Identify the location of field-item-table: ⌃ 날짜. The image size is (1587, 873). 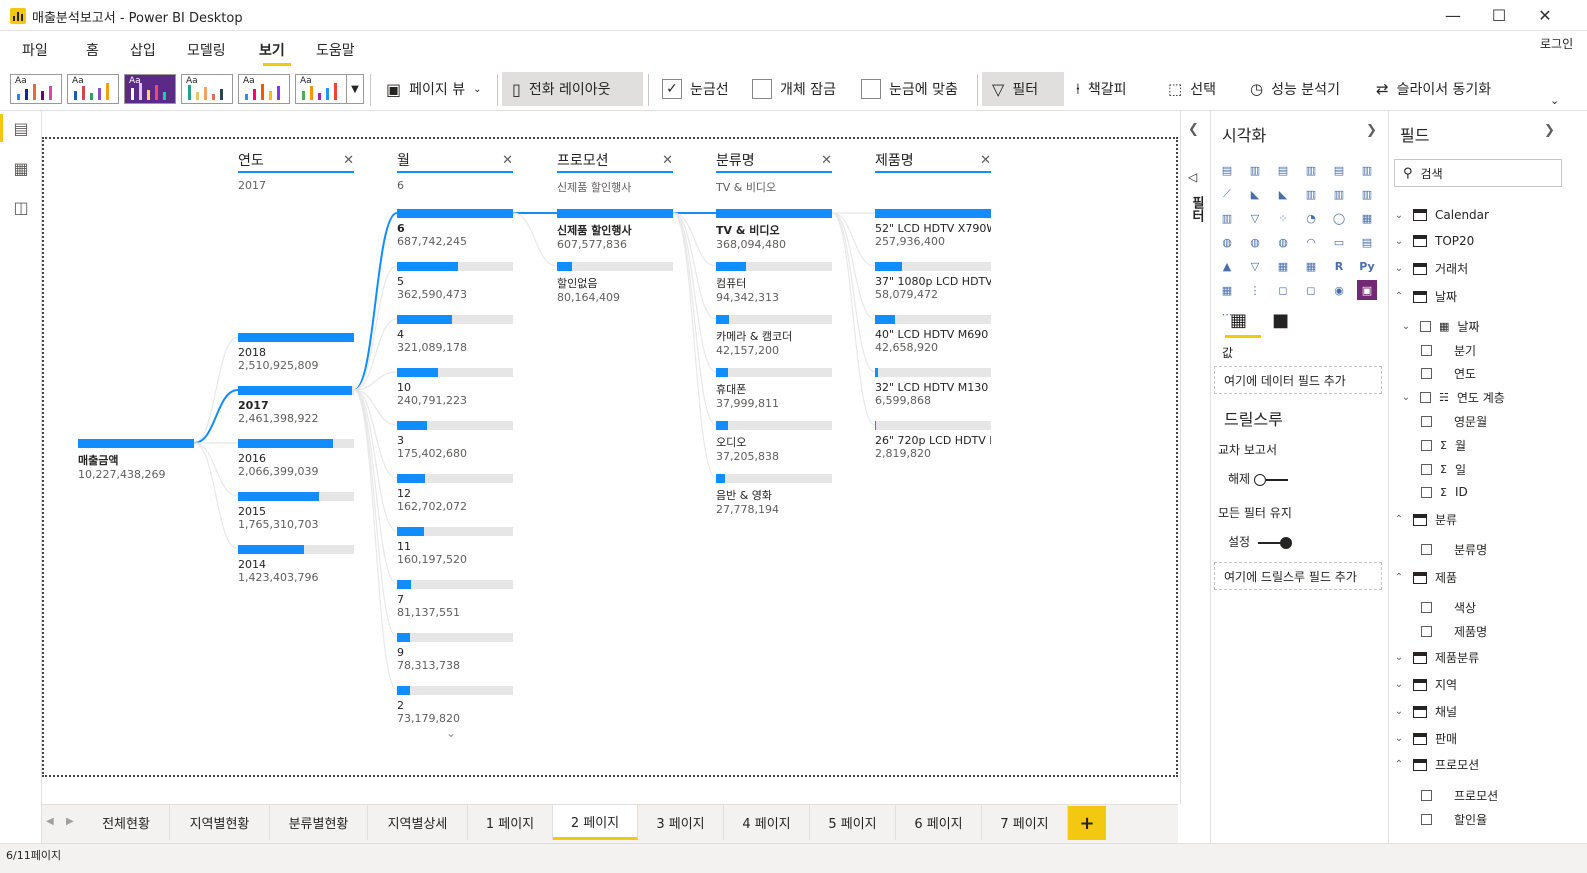
(1425, 296).